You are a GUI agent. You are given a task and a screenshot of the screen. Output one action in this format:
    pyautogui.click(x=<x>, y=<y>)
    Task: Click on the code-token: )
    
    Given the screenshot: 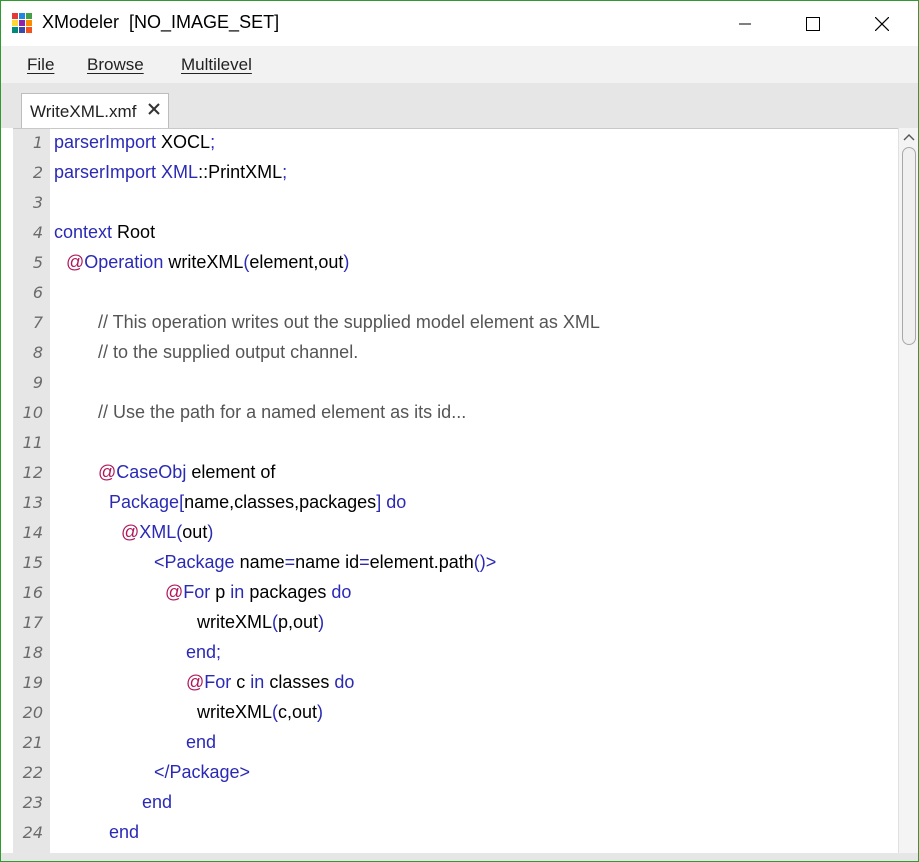 What is the action you would take?
    pyautogui.click(x=321, y=622)
    